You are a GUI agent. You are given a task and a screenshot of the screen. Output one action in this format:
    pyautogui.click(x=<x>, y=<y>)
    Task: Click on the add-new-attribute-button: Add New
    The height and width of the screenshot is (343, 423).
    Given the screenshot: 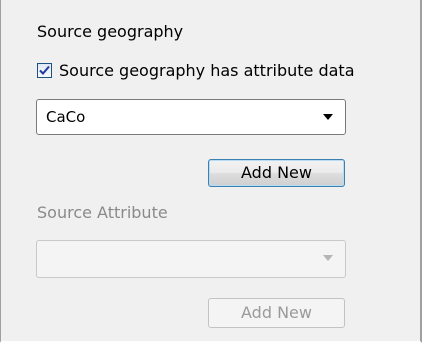 What is the action you would take?
    pyautogui.click(x=276, y=313)
    